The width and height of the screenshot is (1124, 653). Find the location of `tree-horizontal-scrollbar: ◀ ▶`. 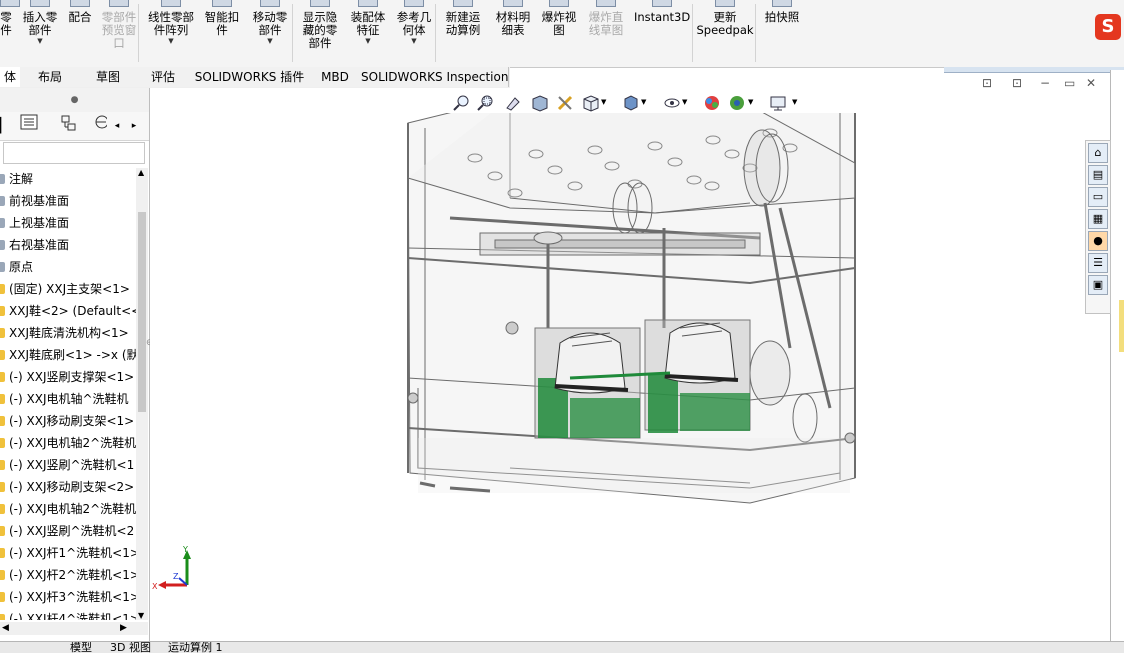

tree-horizontal-scrollbar: ◀ ▶ is located at coordinates (74, 628).